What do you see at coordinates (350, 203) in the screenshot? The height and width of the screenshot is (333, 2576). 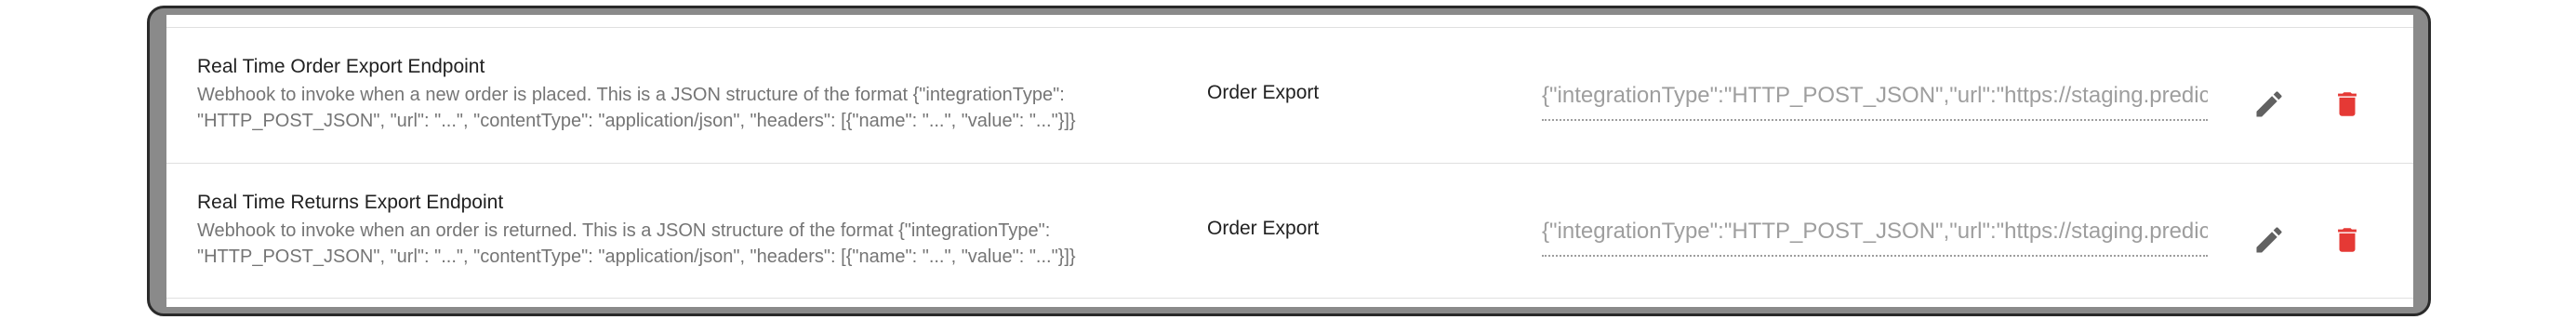 I see `setting-name: Real Time Returns Export Endpoint` at bounding box center [350, 203].